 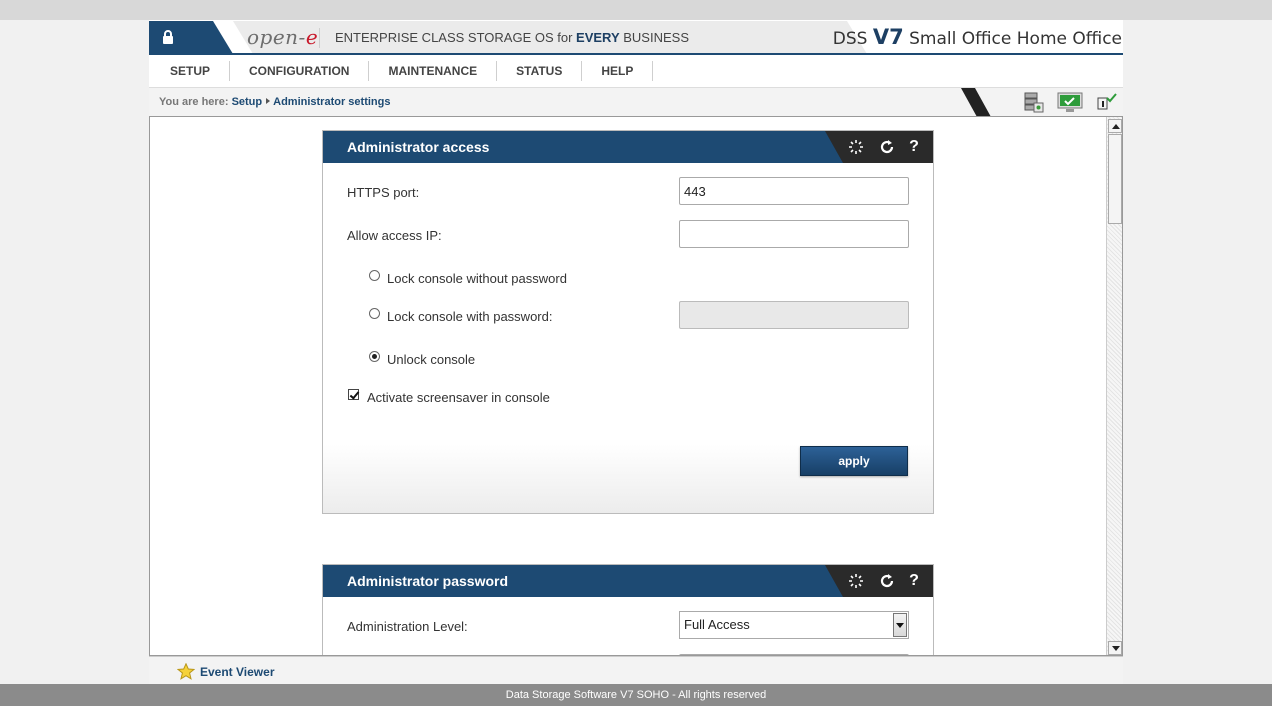 I want to click on menu-item-configuration: CONFIGURATION, so click(x=300, y=71).